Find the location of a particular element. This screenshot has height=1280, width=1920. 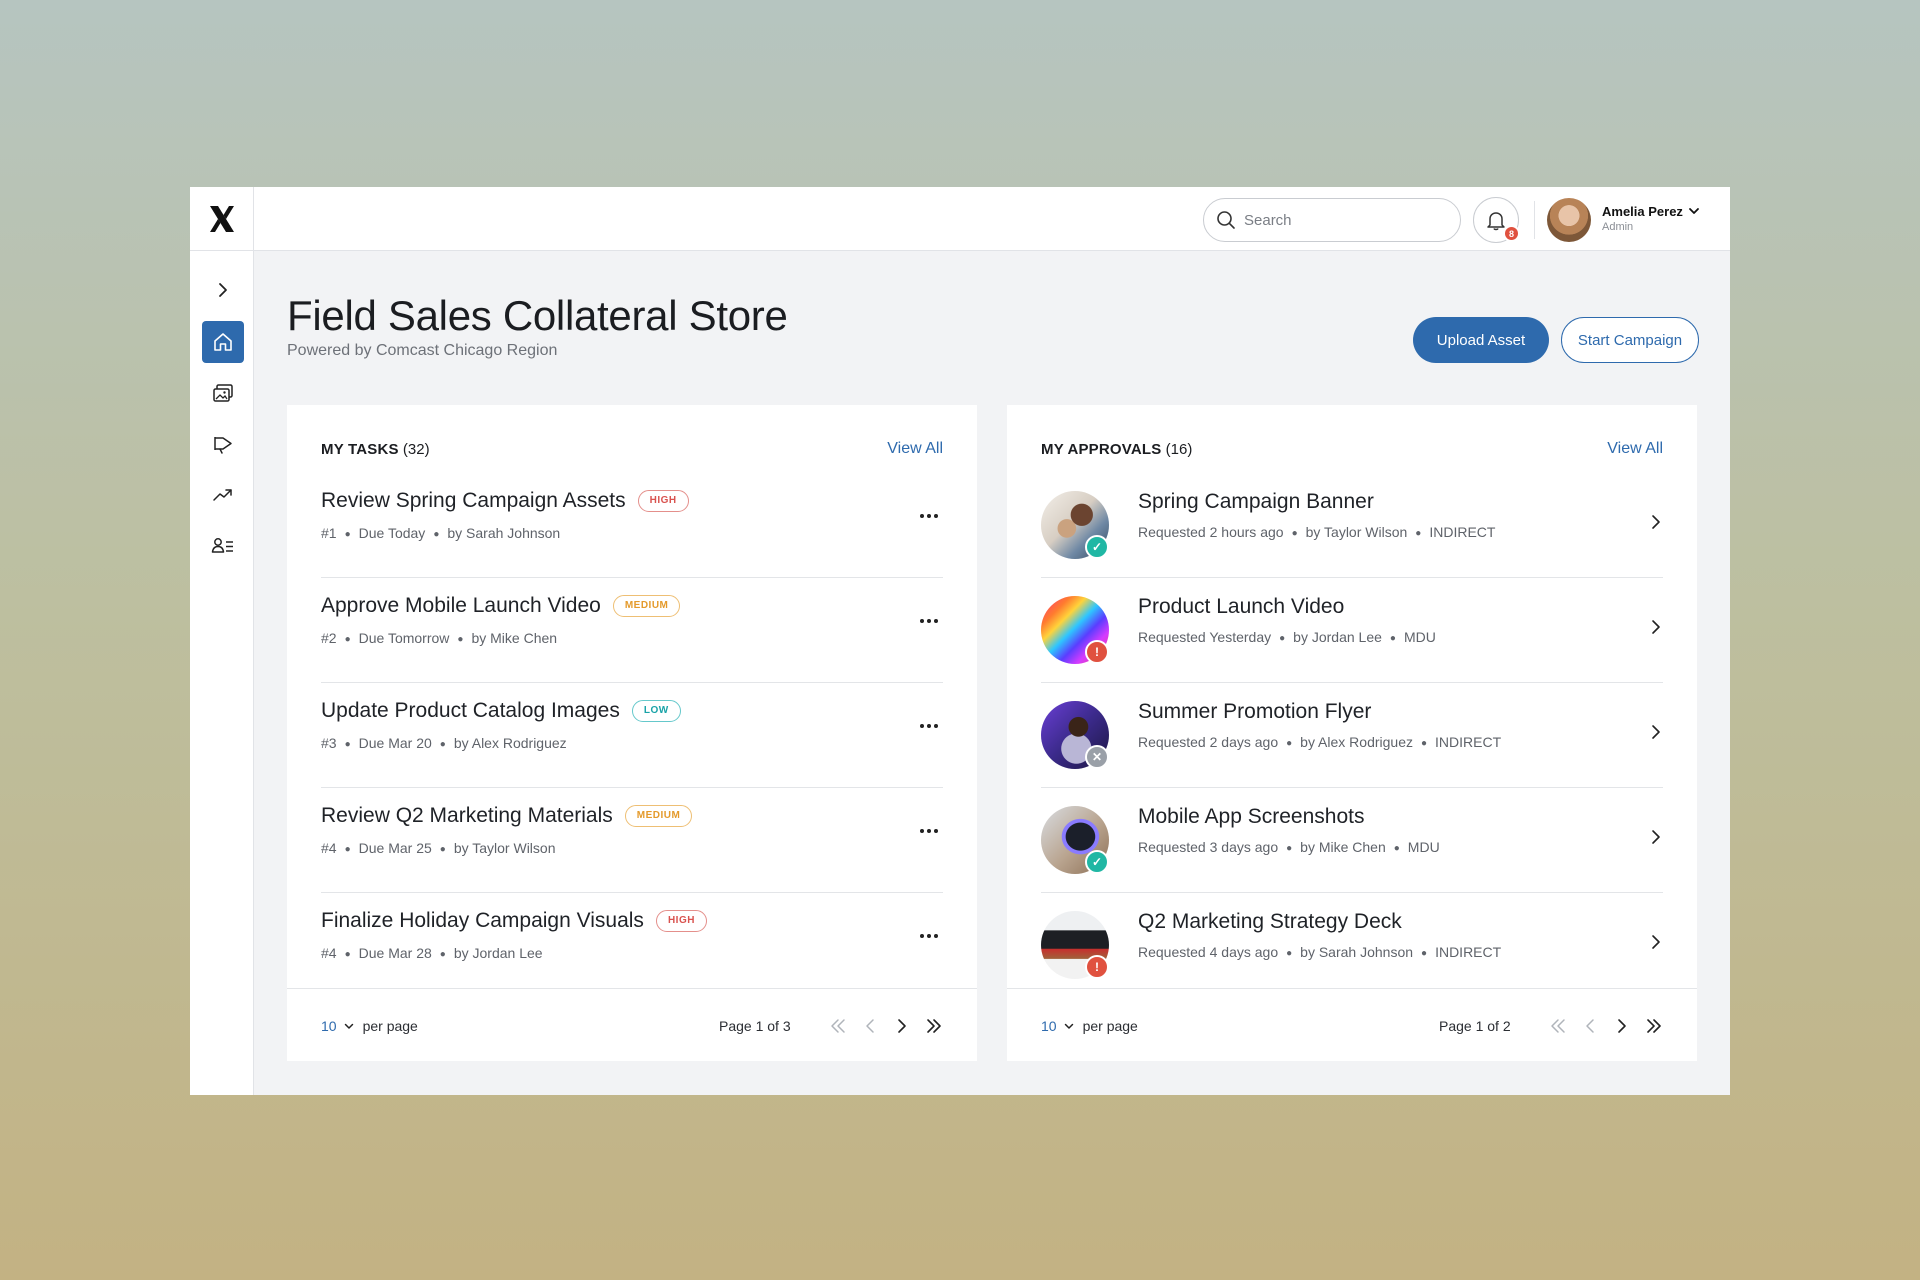

task-title: Update Product Catalog Images is located at coordinates (470, 710).